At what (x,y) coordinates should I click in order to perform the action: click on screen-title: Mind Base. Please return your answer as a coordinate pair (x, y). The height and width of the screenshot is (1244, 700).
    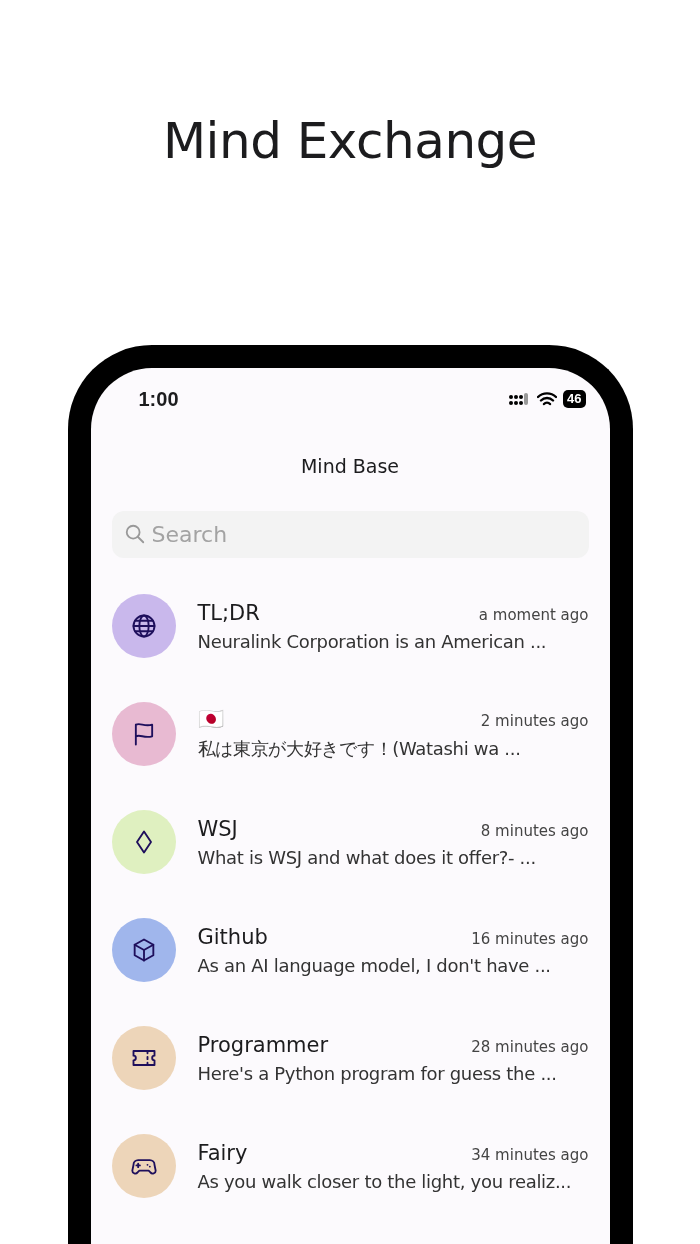
    Looking at the image, I should click on (350, 466).